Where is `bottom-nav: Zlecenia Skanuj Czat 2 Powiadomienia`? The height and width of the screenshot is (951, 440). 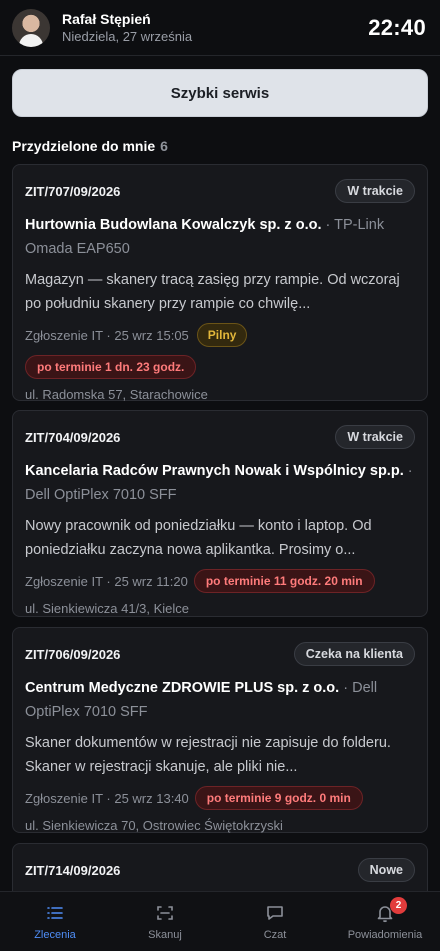
bottom-nav: Zlecenia Skanuj Czat 2 Powiadomienia is located at coordinates (220, 921).